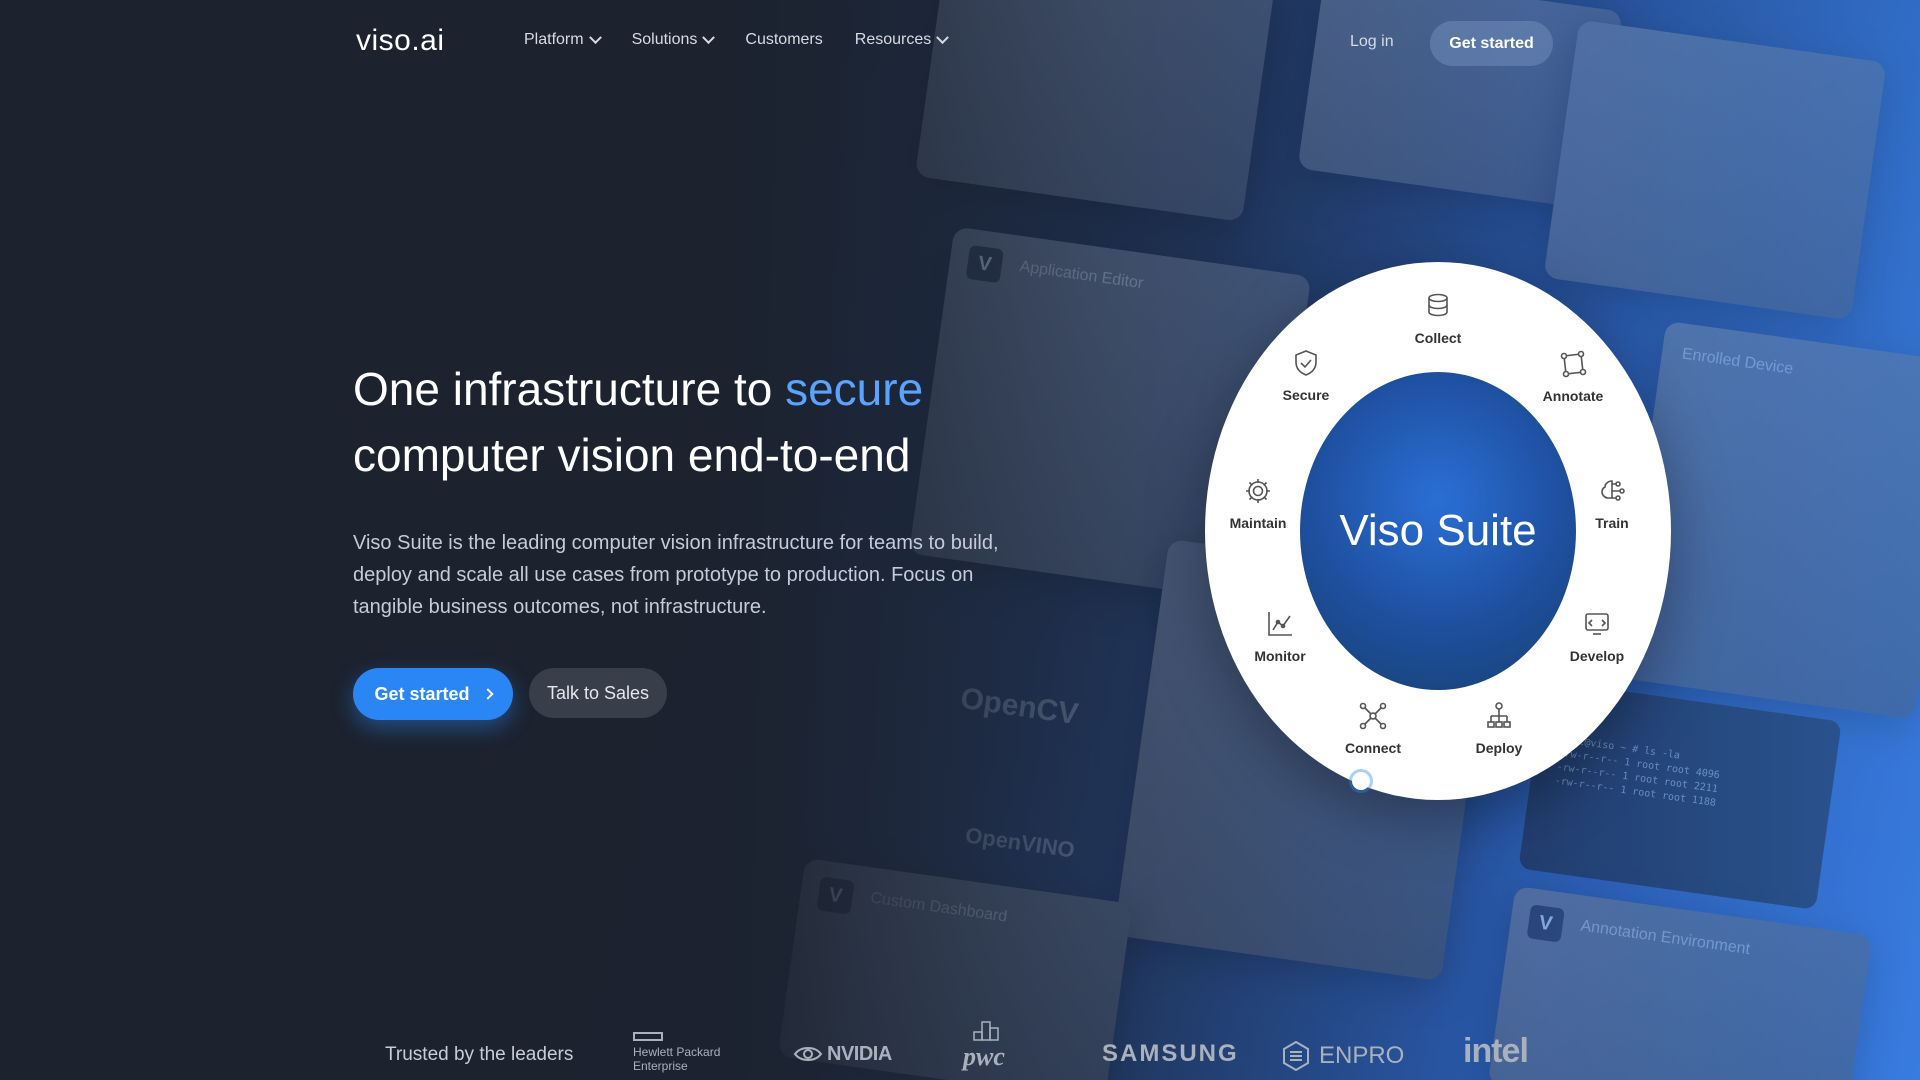 This screenshot has height=1080, width=1920. Describe the element at coordinates (859, 1053) in the screenshot. I see `partner-name: NVIDIA` at that location.